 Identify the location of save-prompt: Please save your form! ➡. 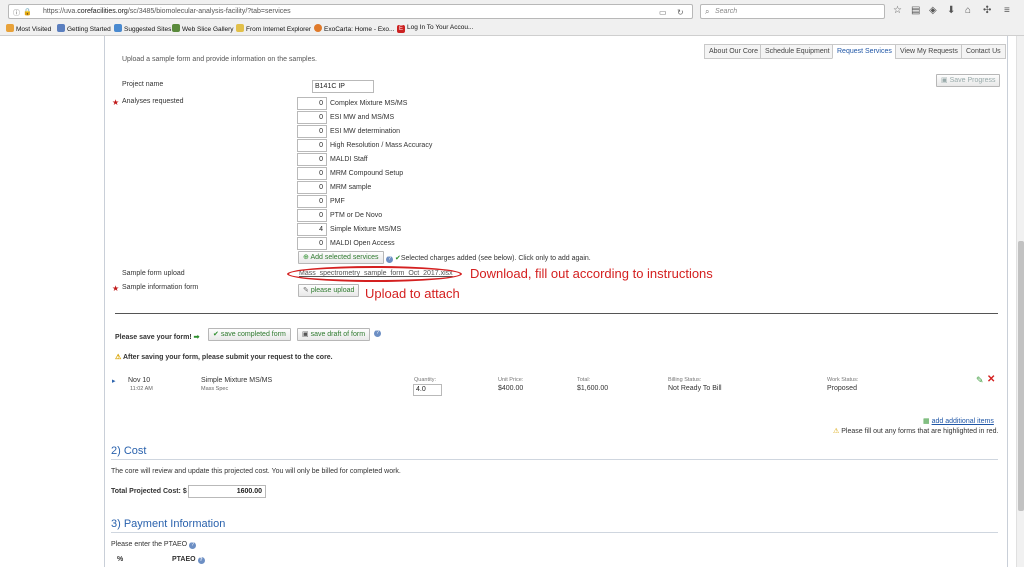
(157, 337).